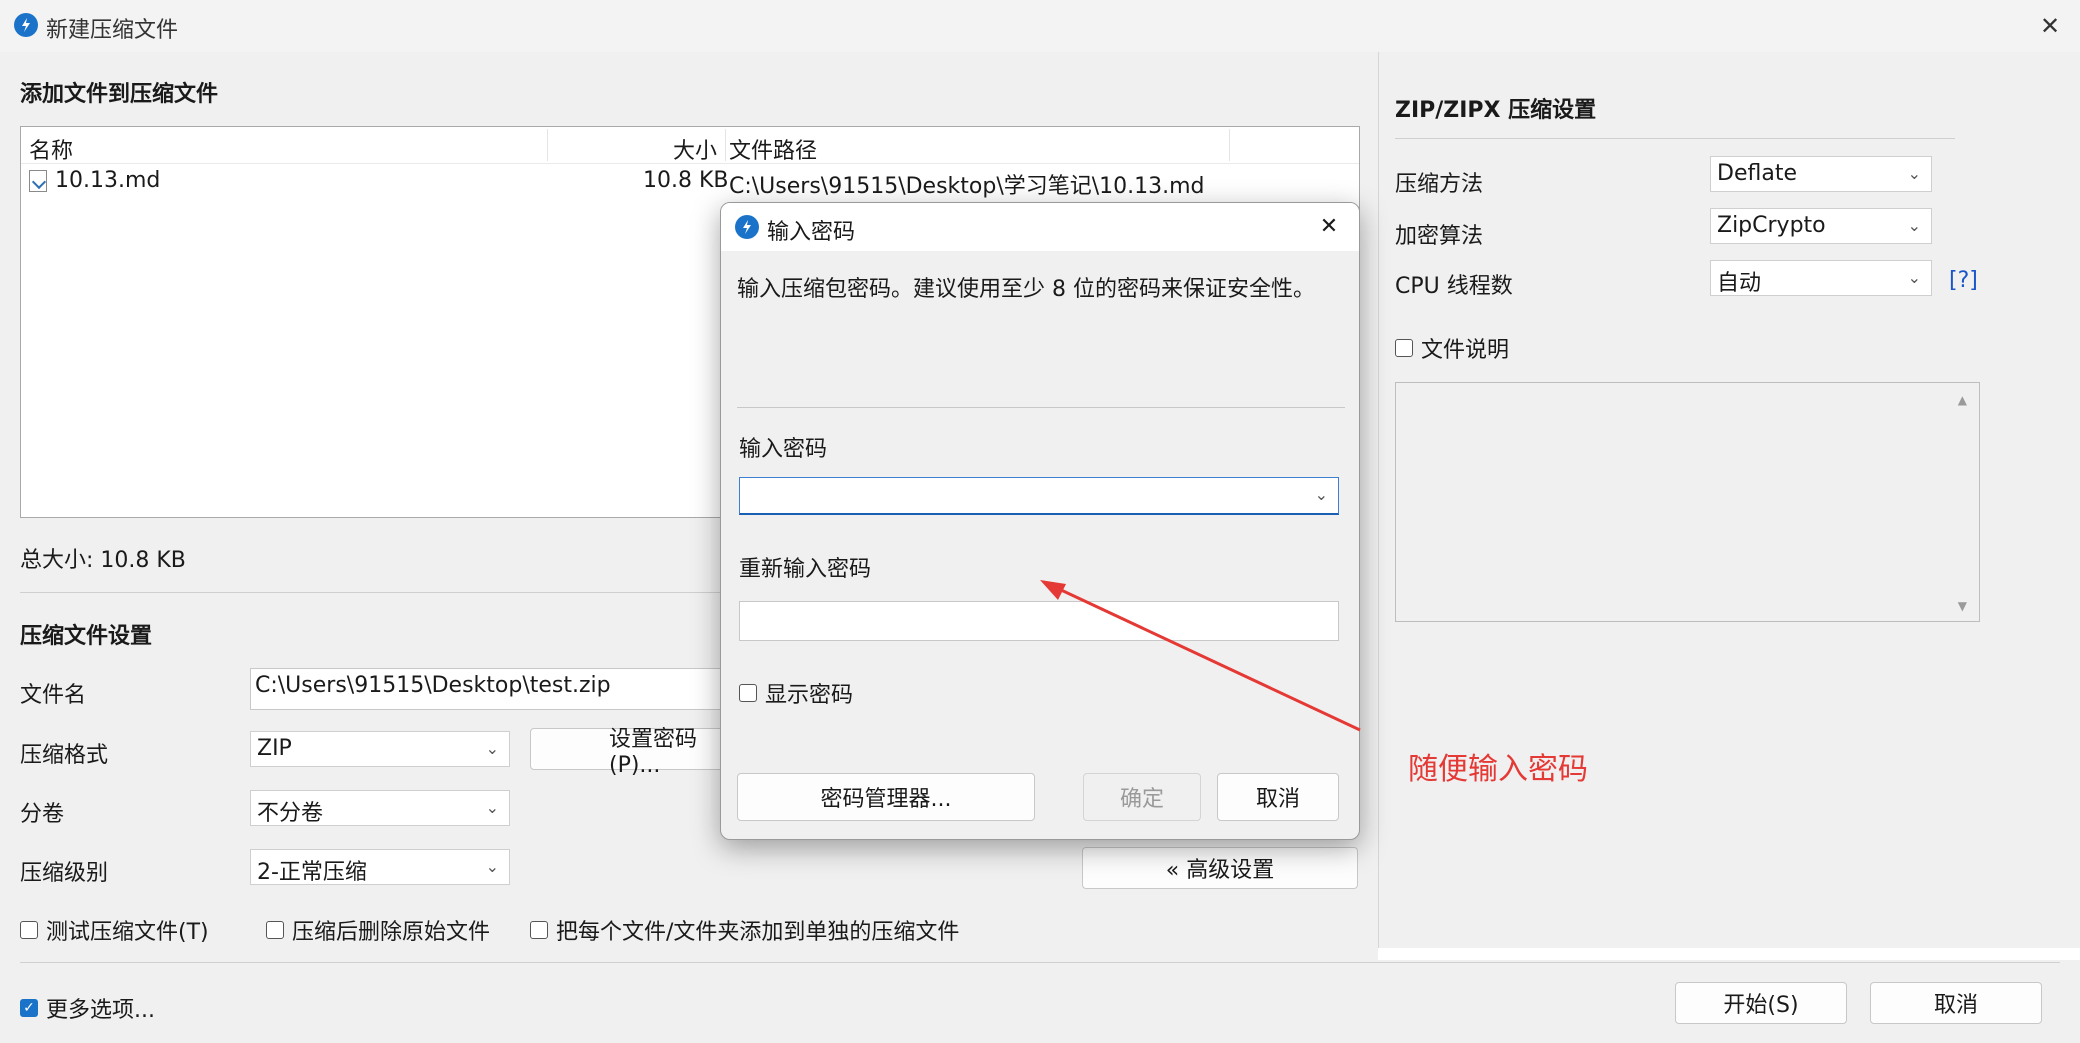  Describe the element at coordinates (380, 749) in the screenshot. I see `format-select: ZIP ⌄` at that location.